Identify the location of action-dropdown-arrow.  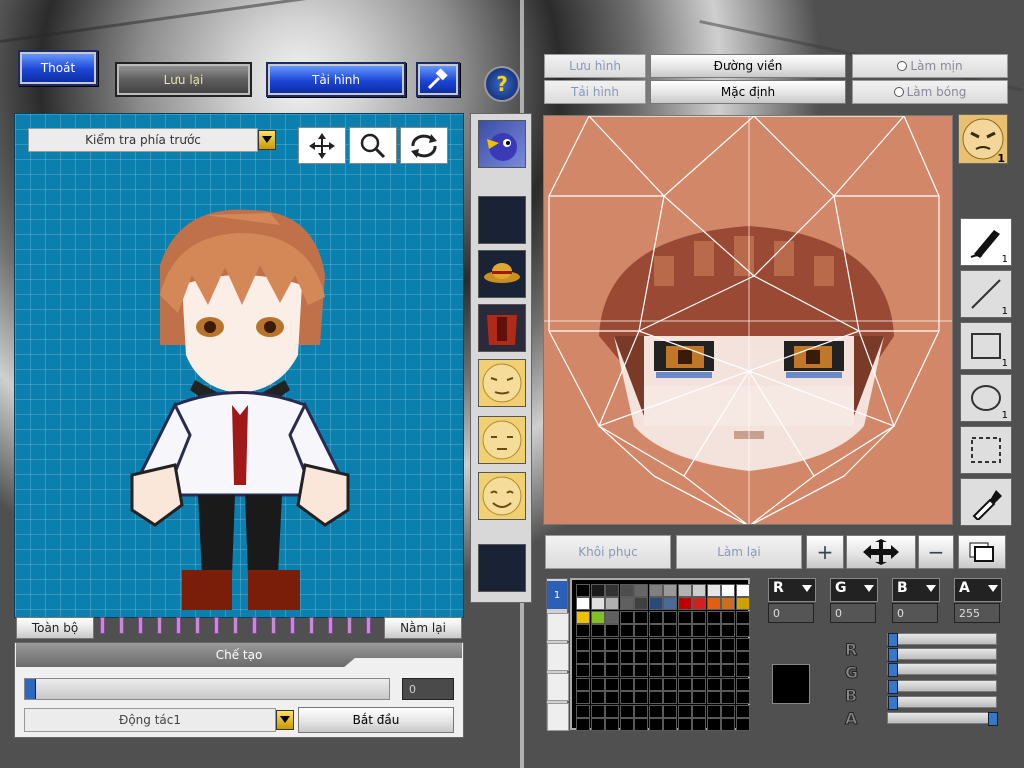
(285, 720).